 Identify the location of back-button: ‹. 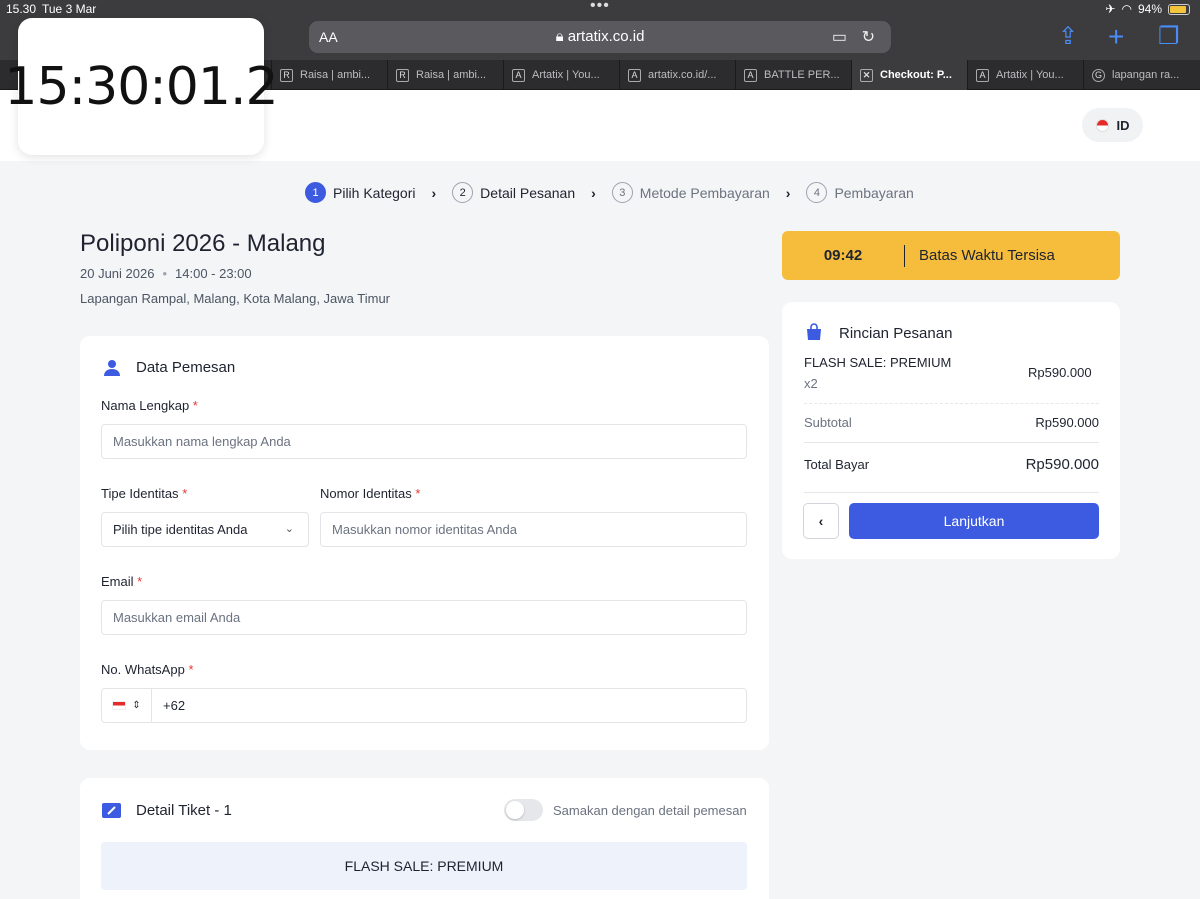
(821, 521).